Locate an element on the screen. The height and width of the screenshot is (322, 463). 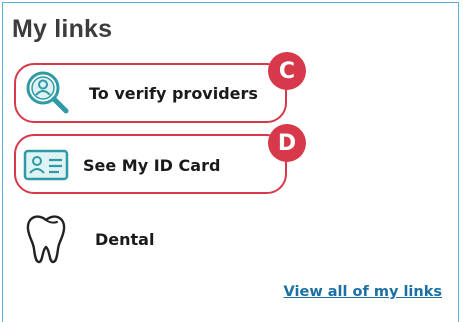
search-person-icon is located at coordinates (47, 93).